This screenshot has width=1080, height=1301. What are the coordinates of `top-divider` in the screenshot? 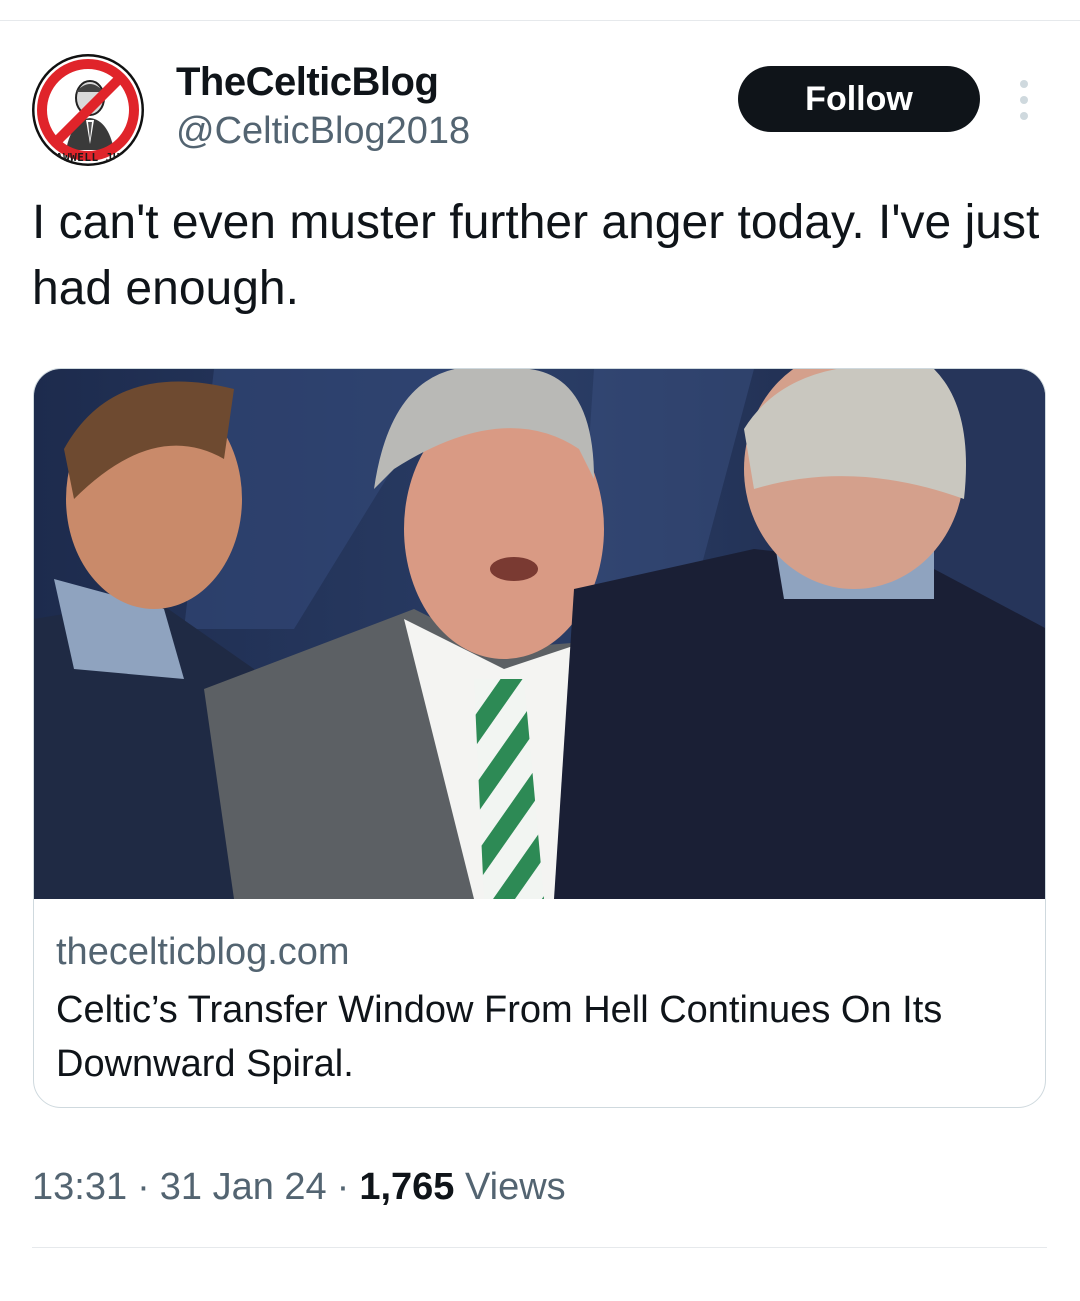 It's located at (540, 20).